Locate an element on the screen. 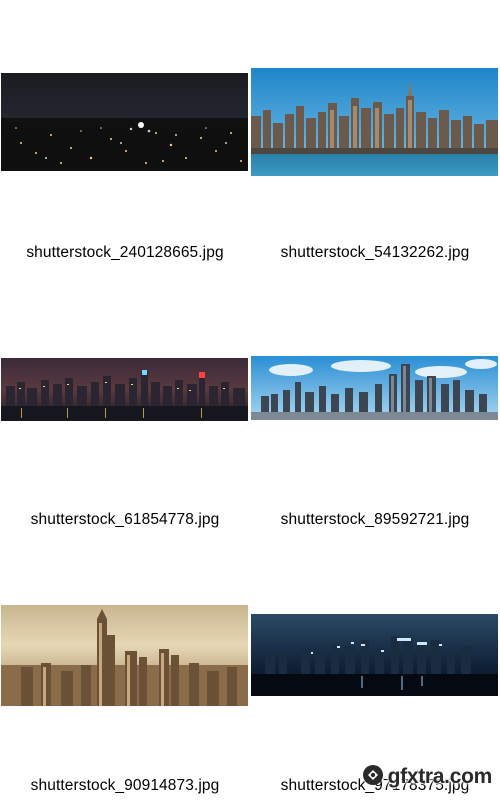 The image size is (500, 800). watermark: gfxtra.com is located at coordinates (427, 777).